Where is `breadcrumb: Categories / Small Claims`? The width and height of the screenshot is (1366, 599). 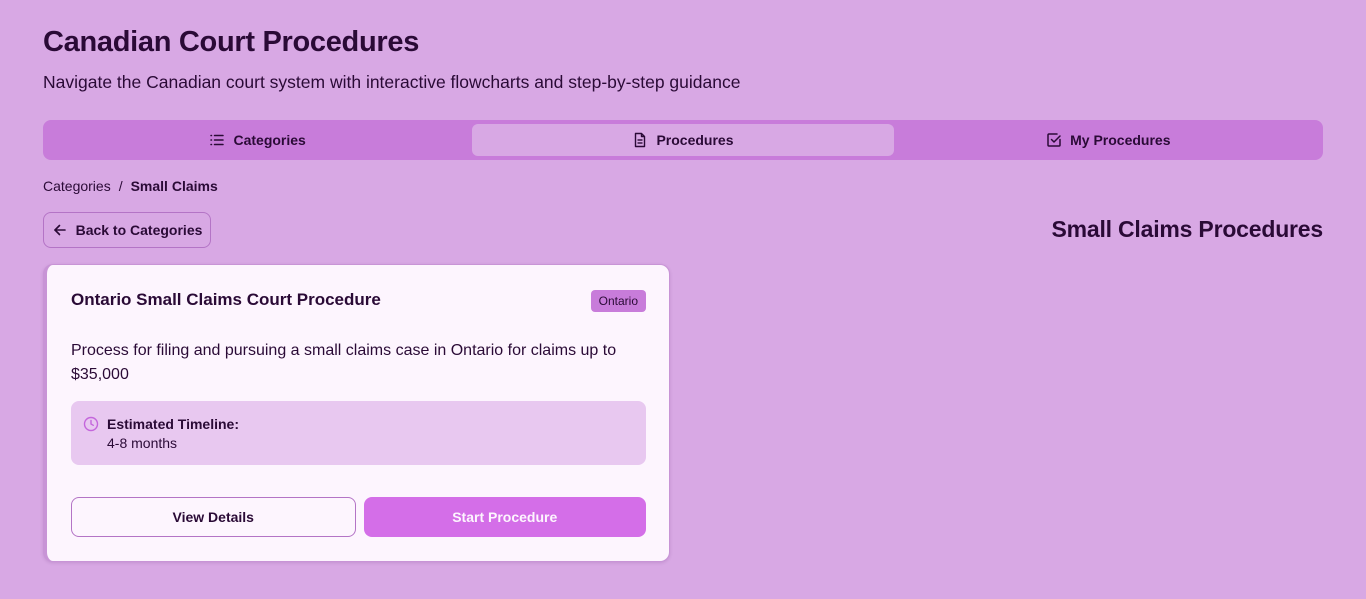 breadcrumb: Categories / Small Claims is located at coordinates (130, 186).